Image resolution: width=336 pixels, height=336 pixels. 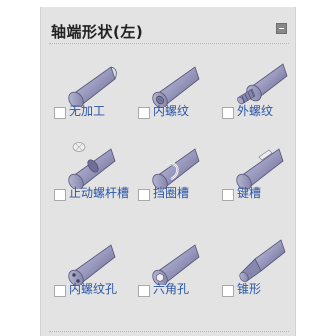 What do you see at coordinates (92, 264) in the screenshot?
I see `tapped-holes-shaft-icon` at bounding box center [92, 264].